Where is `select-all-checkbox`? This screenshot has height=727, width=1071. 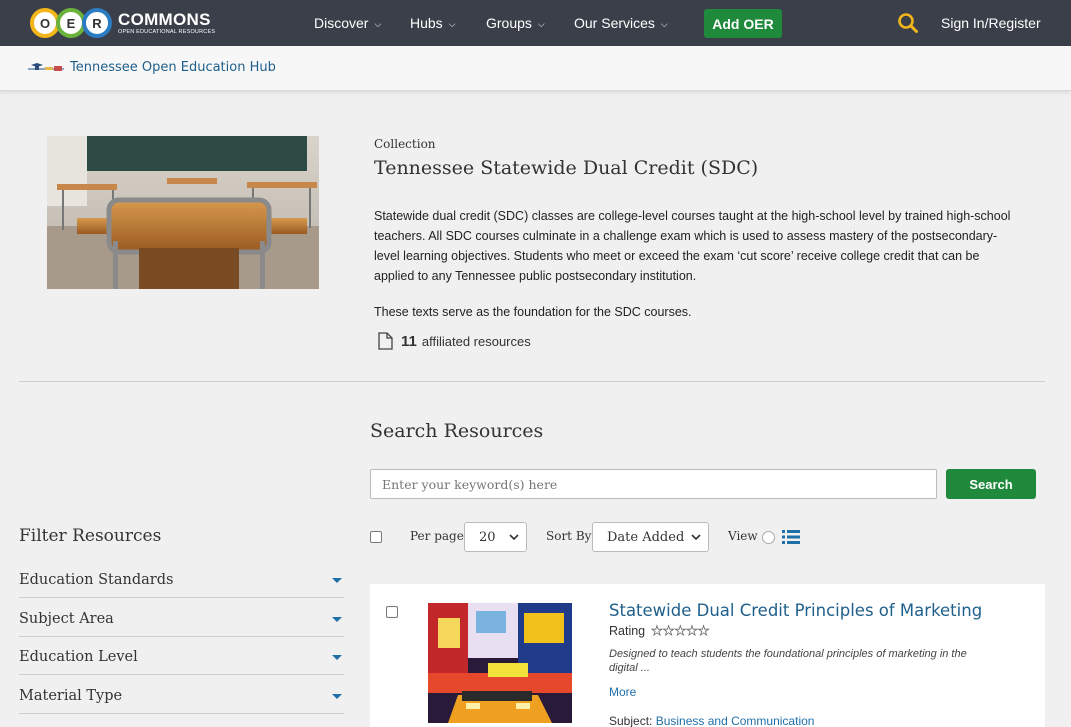
select-all-checkbox is located at coordinates (376, 537).